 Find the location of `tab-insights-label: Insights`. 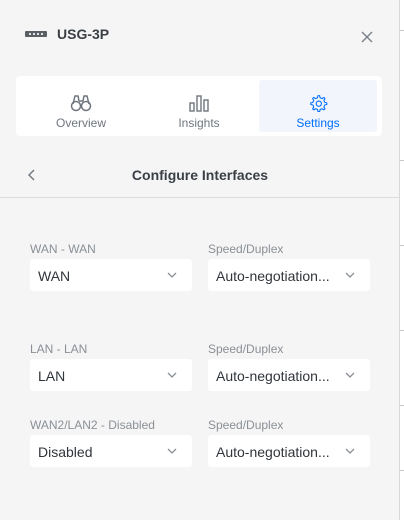

tab-insights-label: Insights is located at coordinates (199, 123).